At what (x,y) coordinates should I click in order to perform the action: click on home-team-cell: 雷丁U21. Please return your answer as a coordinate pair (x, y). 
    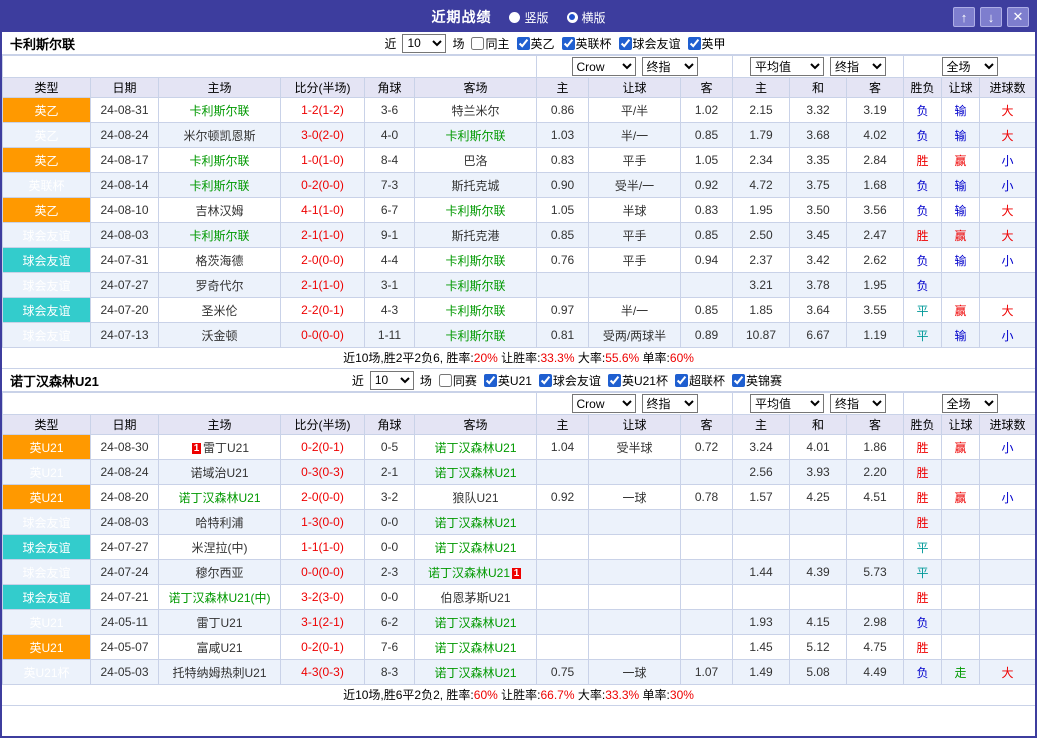
    Looking at the image, I should click on (219, 622).